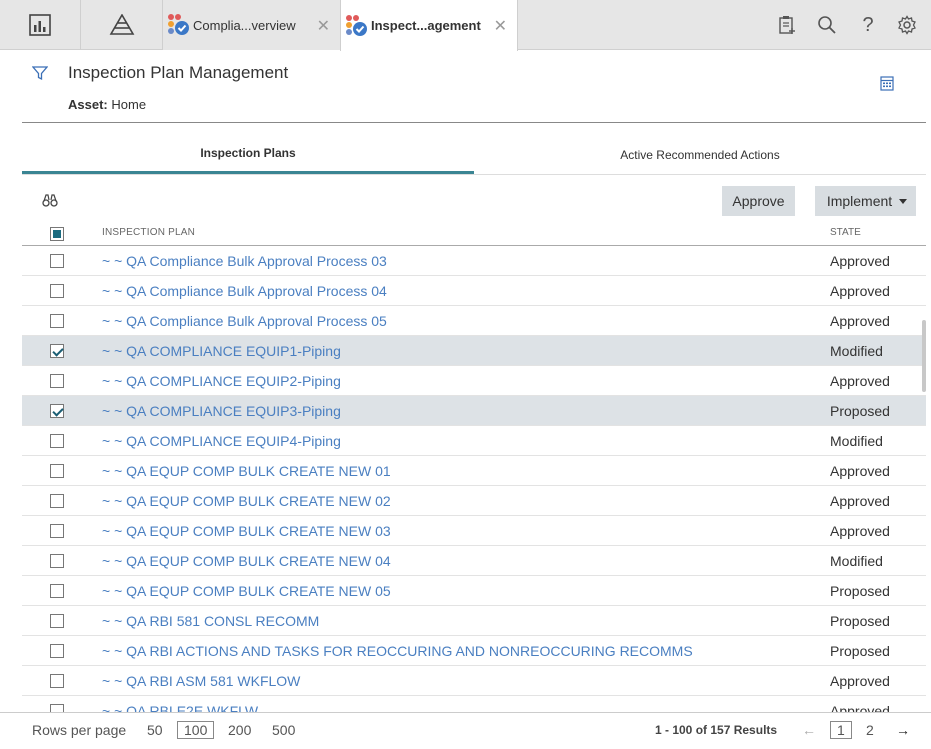  Describe the element at coordinates (924, 356) in the screenshot. I see `scrollbar` at that location.